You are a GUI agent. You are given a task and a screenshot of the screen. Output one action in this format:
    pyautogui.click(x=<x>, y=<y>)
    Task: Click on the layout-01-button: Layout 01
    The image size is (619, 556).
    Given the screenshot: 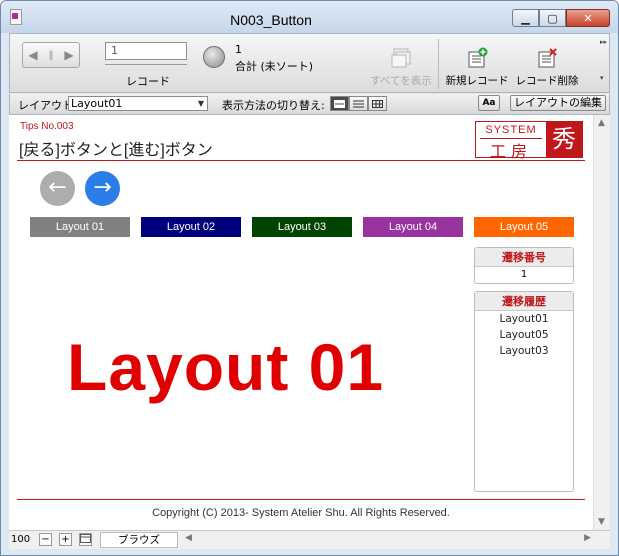 What is the action you would take?
    pyautogui.click(x=80, y=227)
    